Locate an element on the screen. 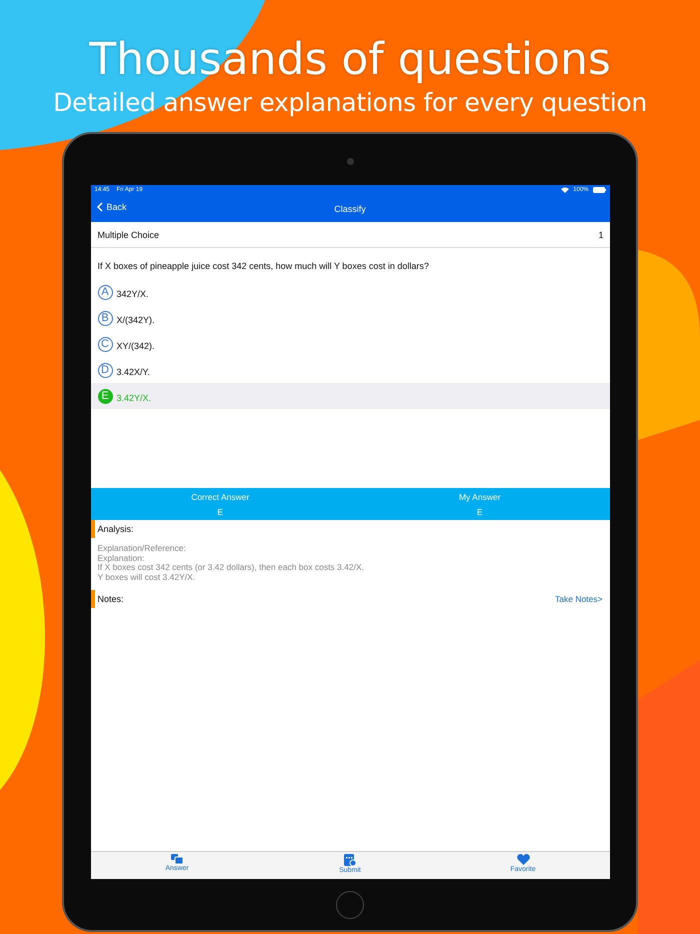 This screenshot has width=700, height=934. answer-option: A 342Y/X. is located at coordinates (350, 292).